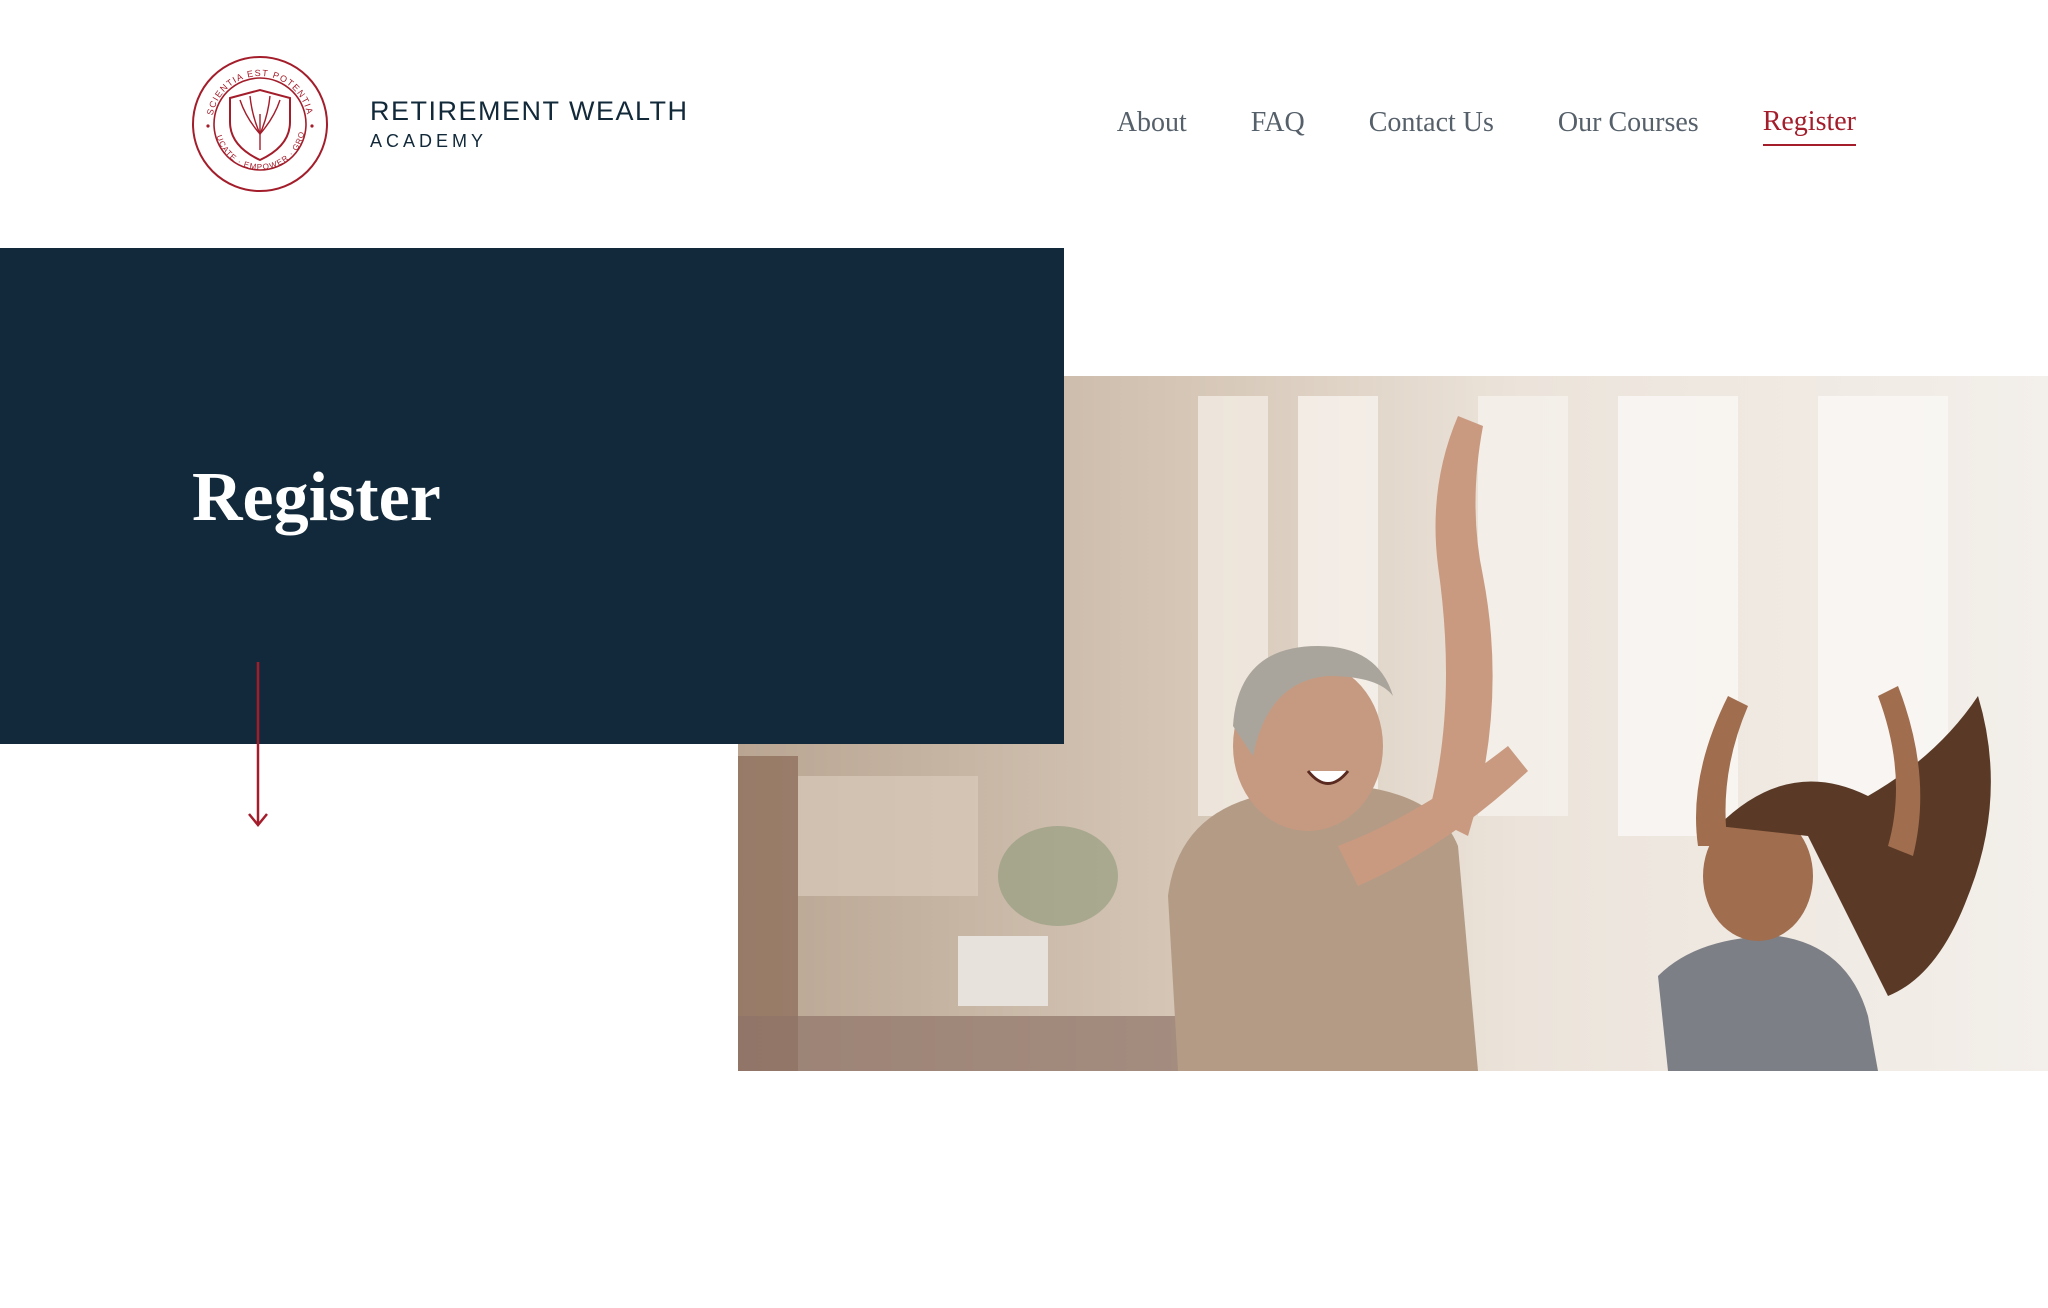  Describe the element at coordinates (1809, 126) in the screenshot. I see `nav-register: Register` at that location.